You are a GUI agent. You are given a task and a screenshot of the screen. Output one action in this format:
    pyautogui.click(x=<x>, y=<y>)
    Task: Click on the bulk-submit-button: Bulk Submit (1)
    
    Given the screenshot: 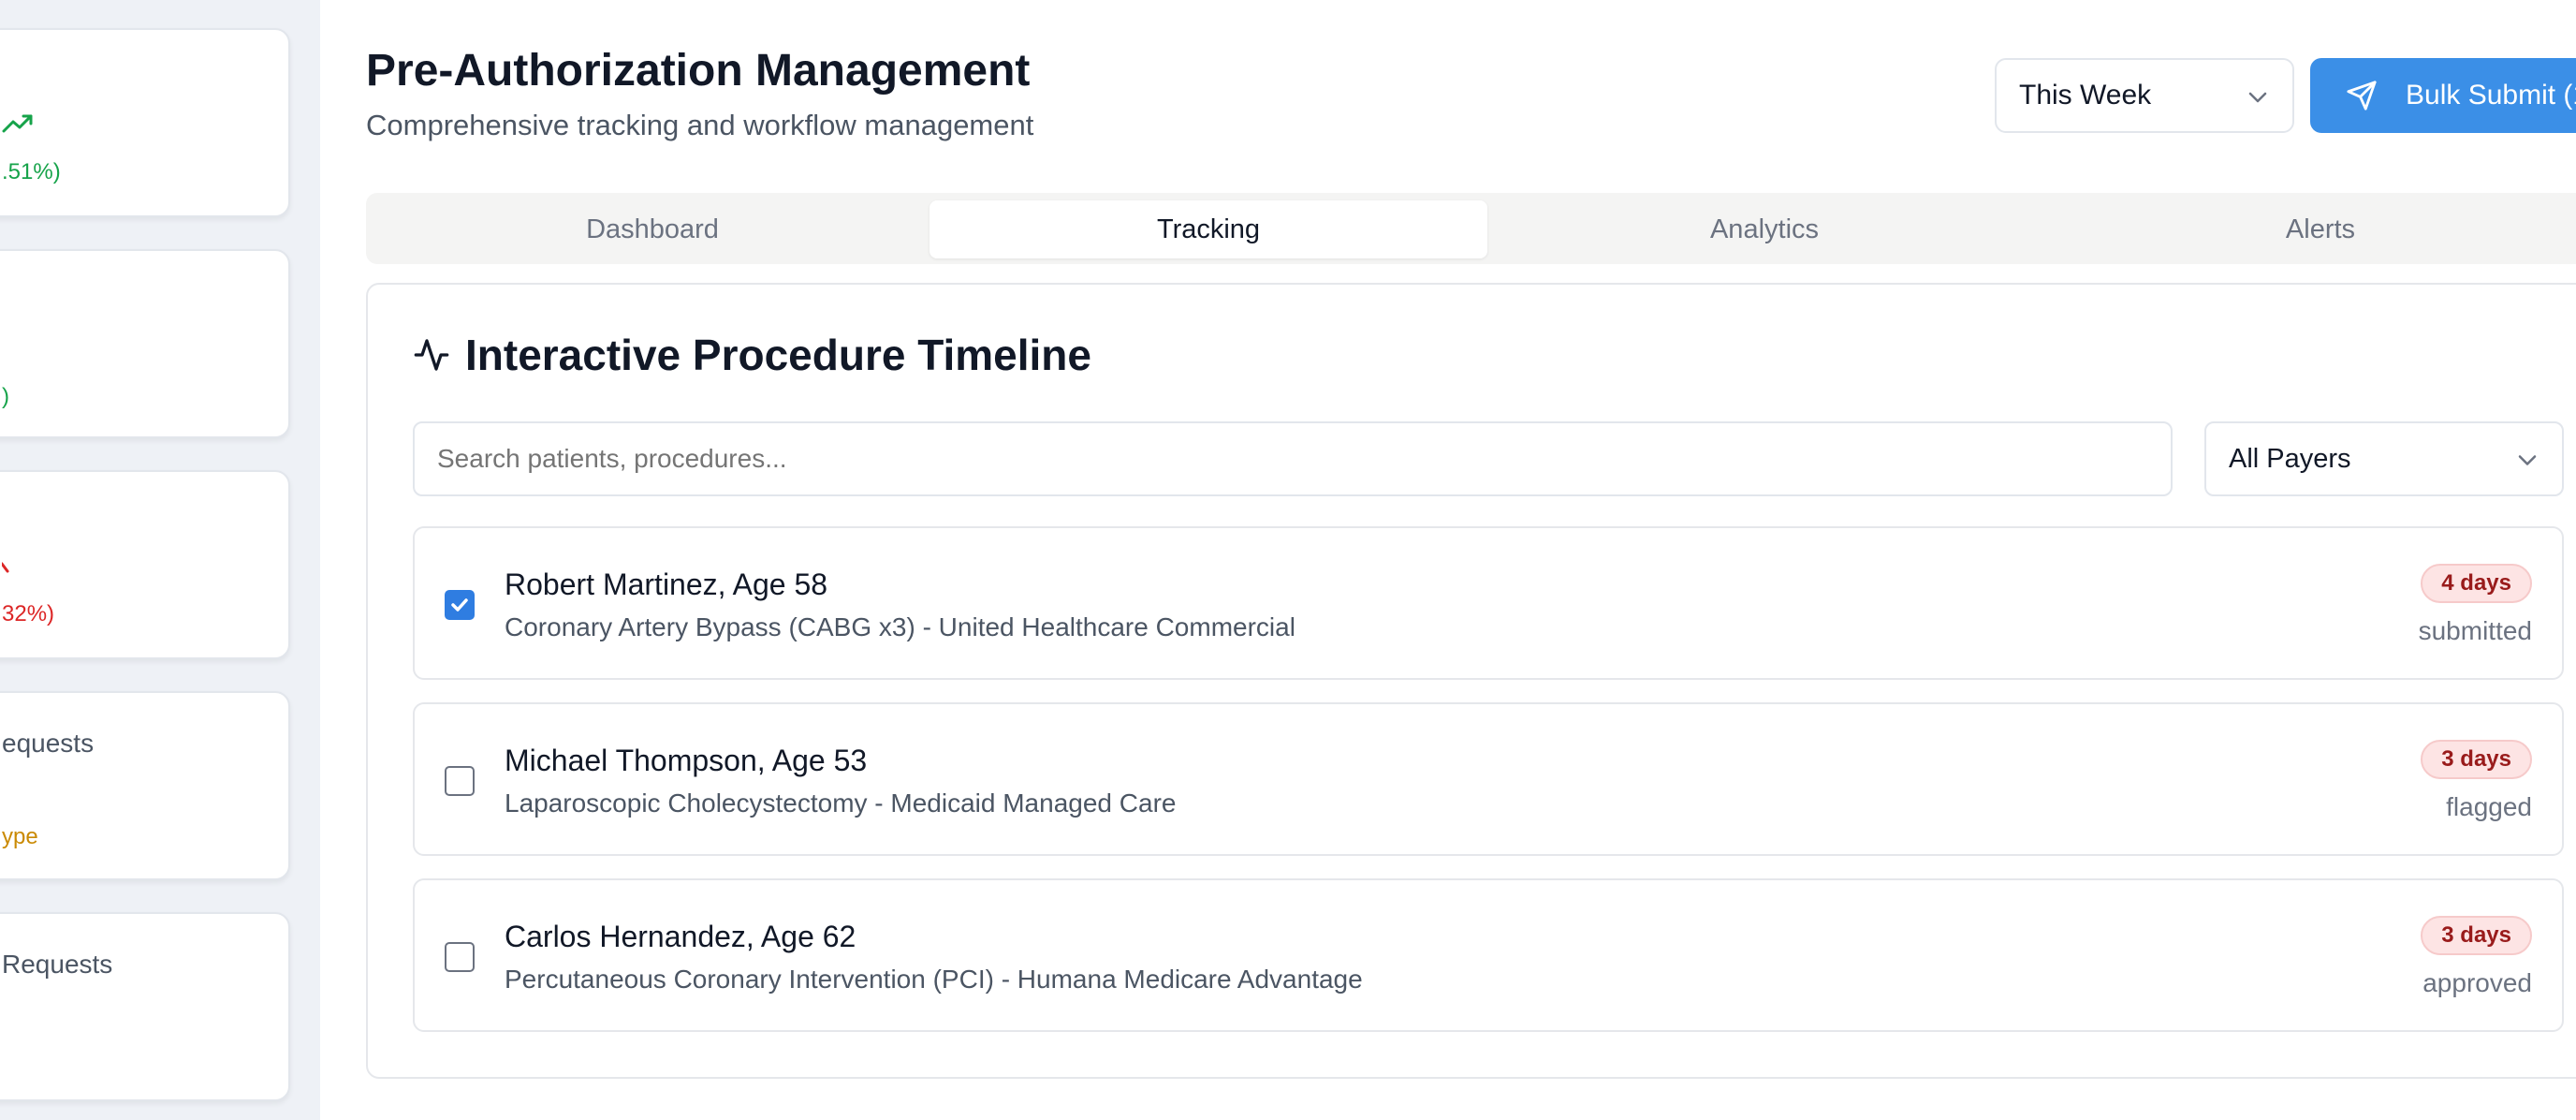 What is the action you would take?
    pyautogui.click(x=2443, y=95)
    